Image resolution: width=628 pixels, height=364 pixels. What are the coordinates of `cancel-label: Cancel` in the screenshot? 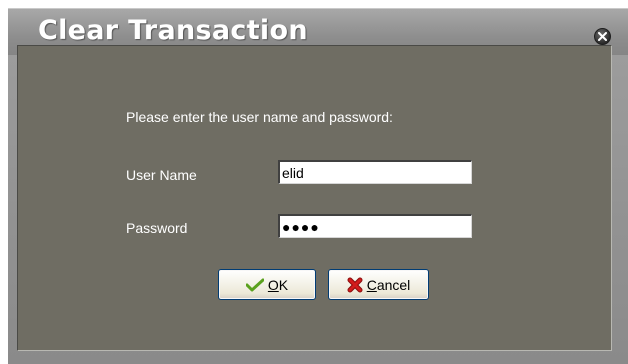 It's located at (388, 284).